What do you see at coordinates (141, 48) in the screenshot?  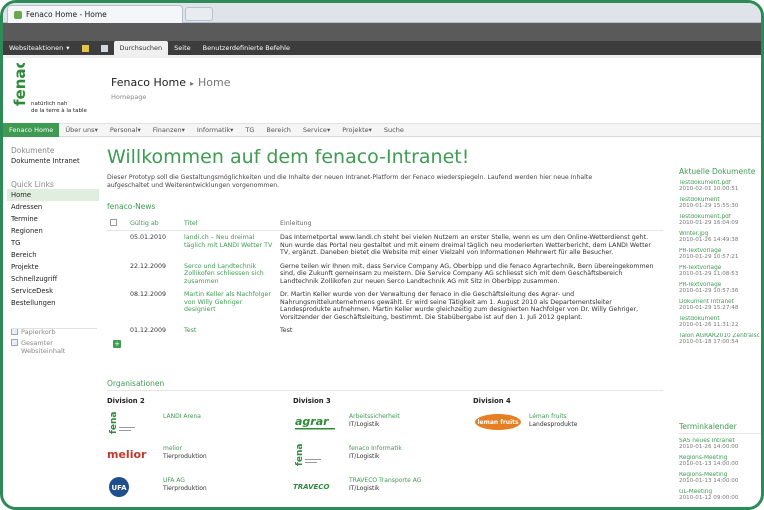 I see `ribbon-tab-browse: Durchsuchen` at bounding box center [141, 48].